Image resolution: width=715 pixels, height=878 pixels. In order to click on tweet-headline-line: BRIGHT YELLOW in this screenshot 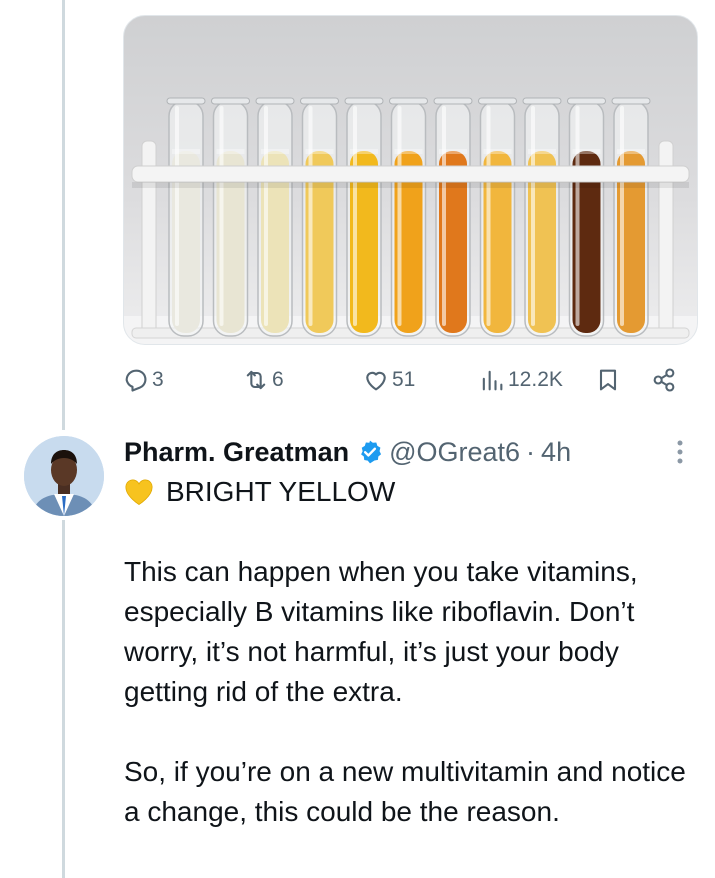, I will do `click(411, 492)`.